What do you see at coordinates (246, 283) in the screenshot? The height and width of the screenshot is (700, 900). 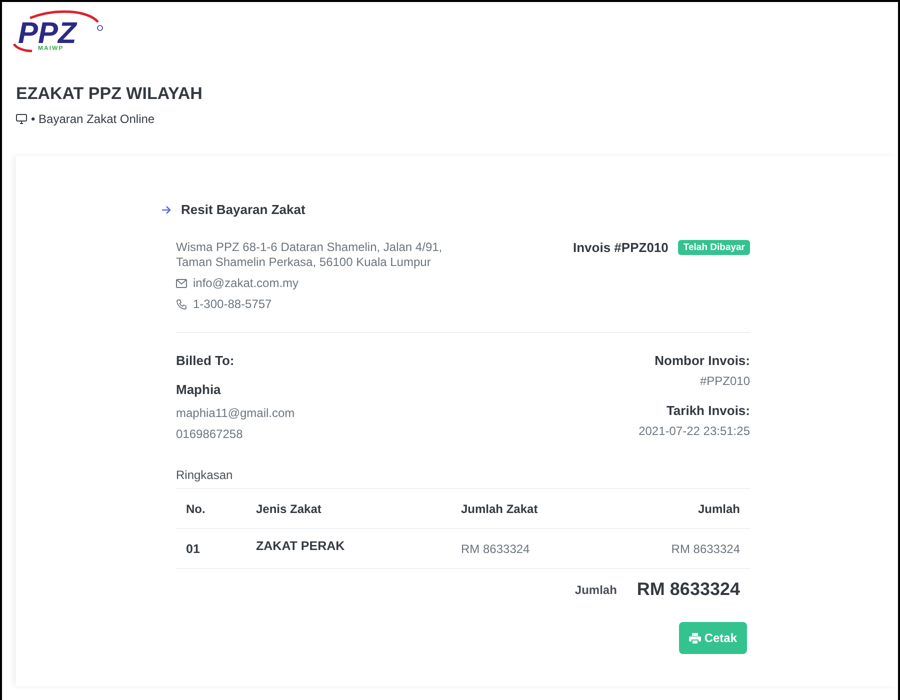 I see `email-text: info@zakat.com.my` at bounding box center [246, 283].